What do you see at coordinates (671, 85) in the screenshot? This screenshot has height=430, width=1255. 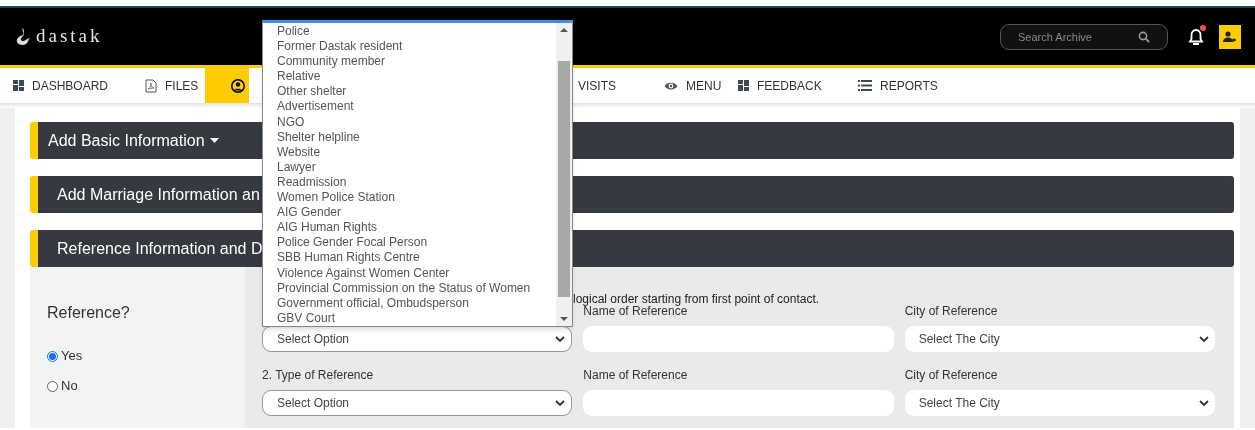 I see `eye-icon` at bounding box center [671, 85].